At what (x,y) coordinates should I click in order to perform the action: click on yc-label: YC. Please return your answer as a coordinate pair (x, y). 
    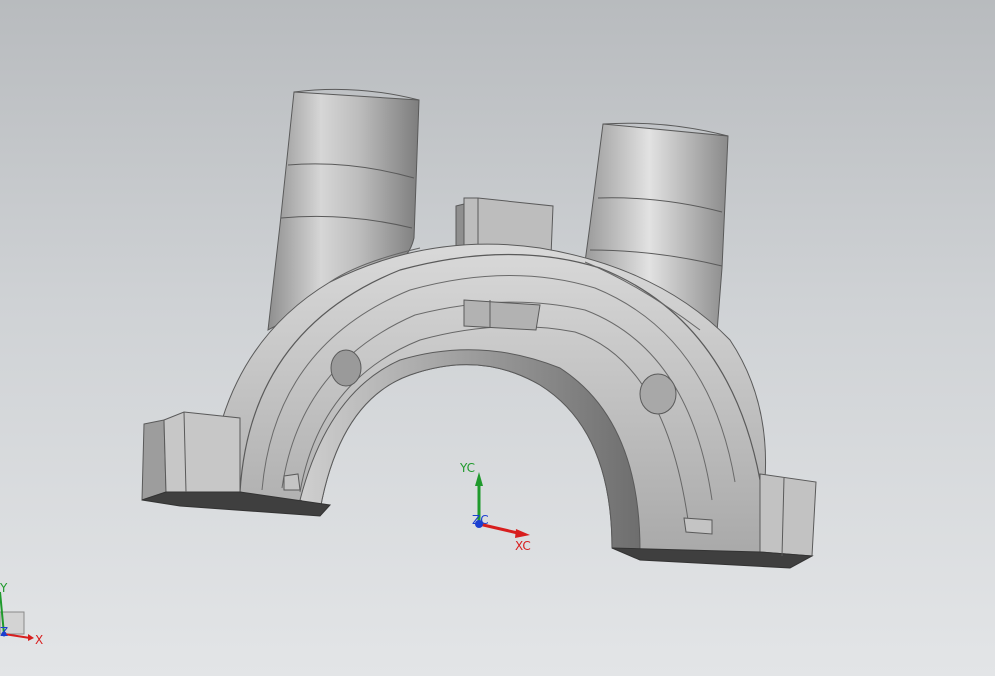
    Looking at the image, I should click on (467, 468).